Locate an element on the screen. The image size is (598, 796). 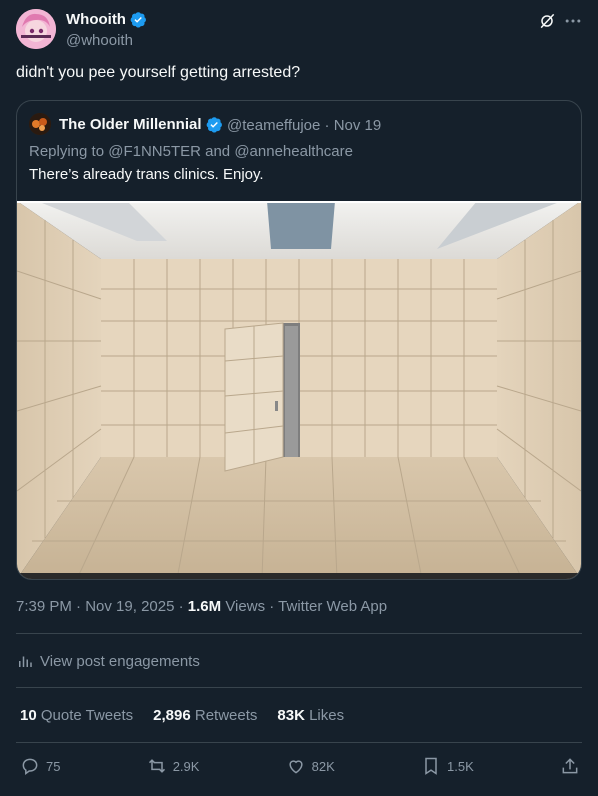
tweet-source: Twitter Web App is located at coordinates (332, 606).